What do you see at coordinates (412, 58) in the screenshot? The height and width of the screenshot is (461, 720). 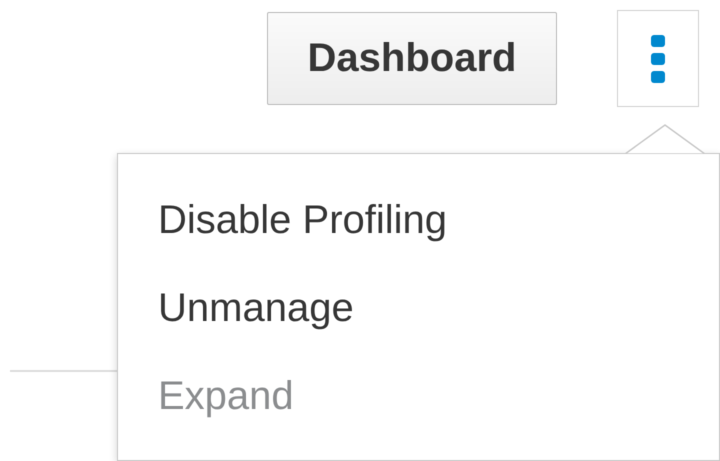 I see `dashboard-button: Dashboard` at bounding box center [412, 58].